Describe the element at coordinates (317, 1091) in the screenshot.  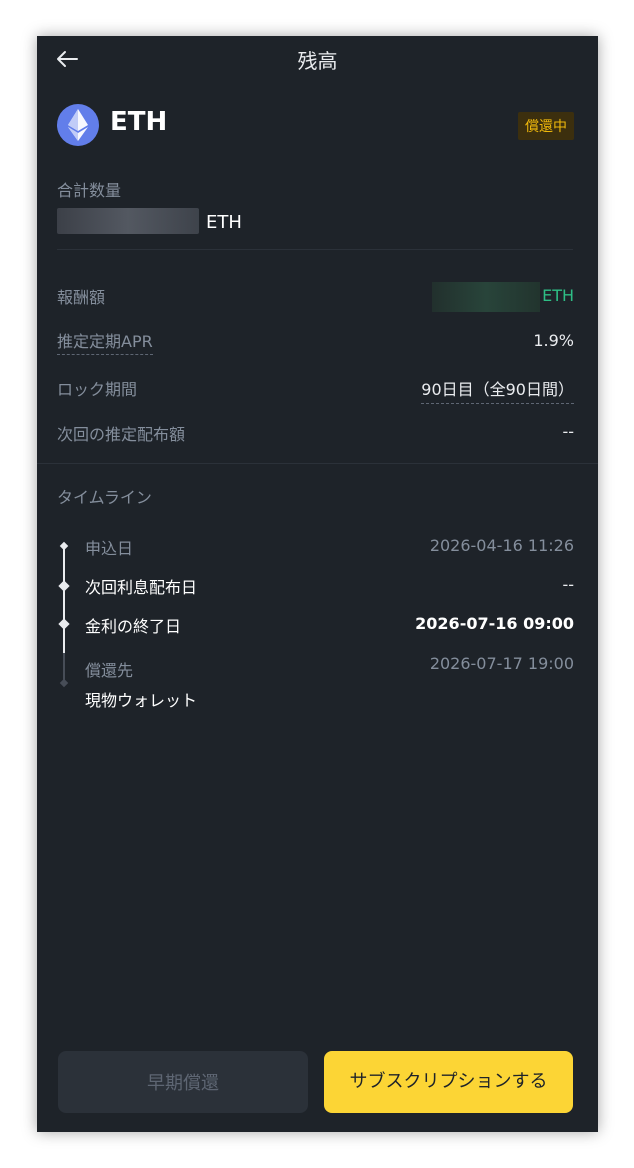
I see `bottom-action-bar: 早期償還 サブスクリプションする` at that location.